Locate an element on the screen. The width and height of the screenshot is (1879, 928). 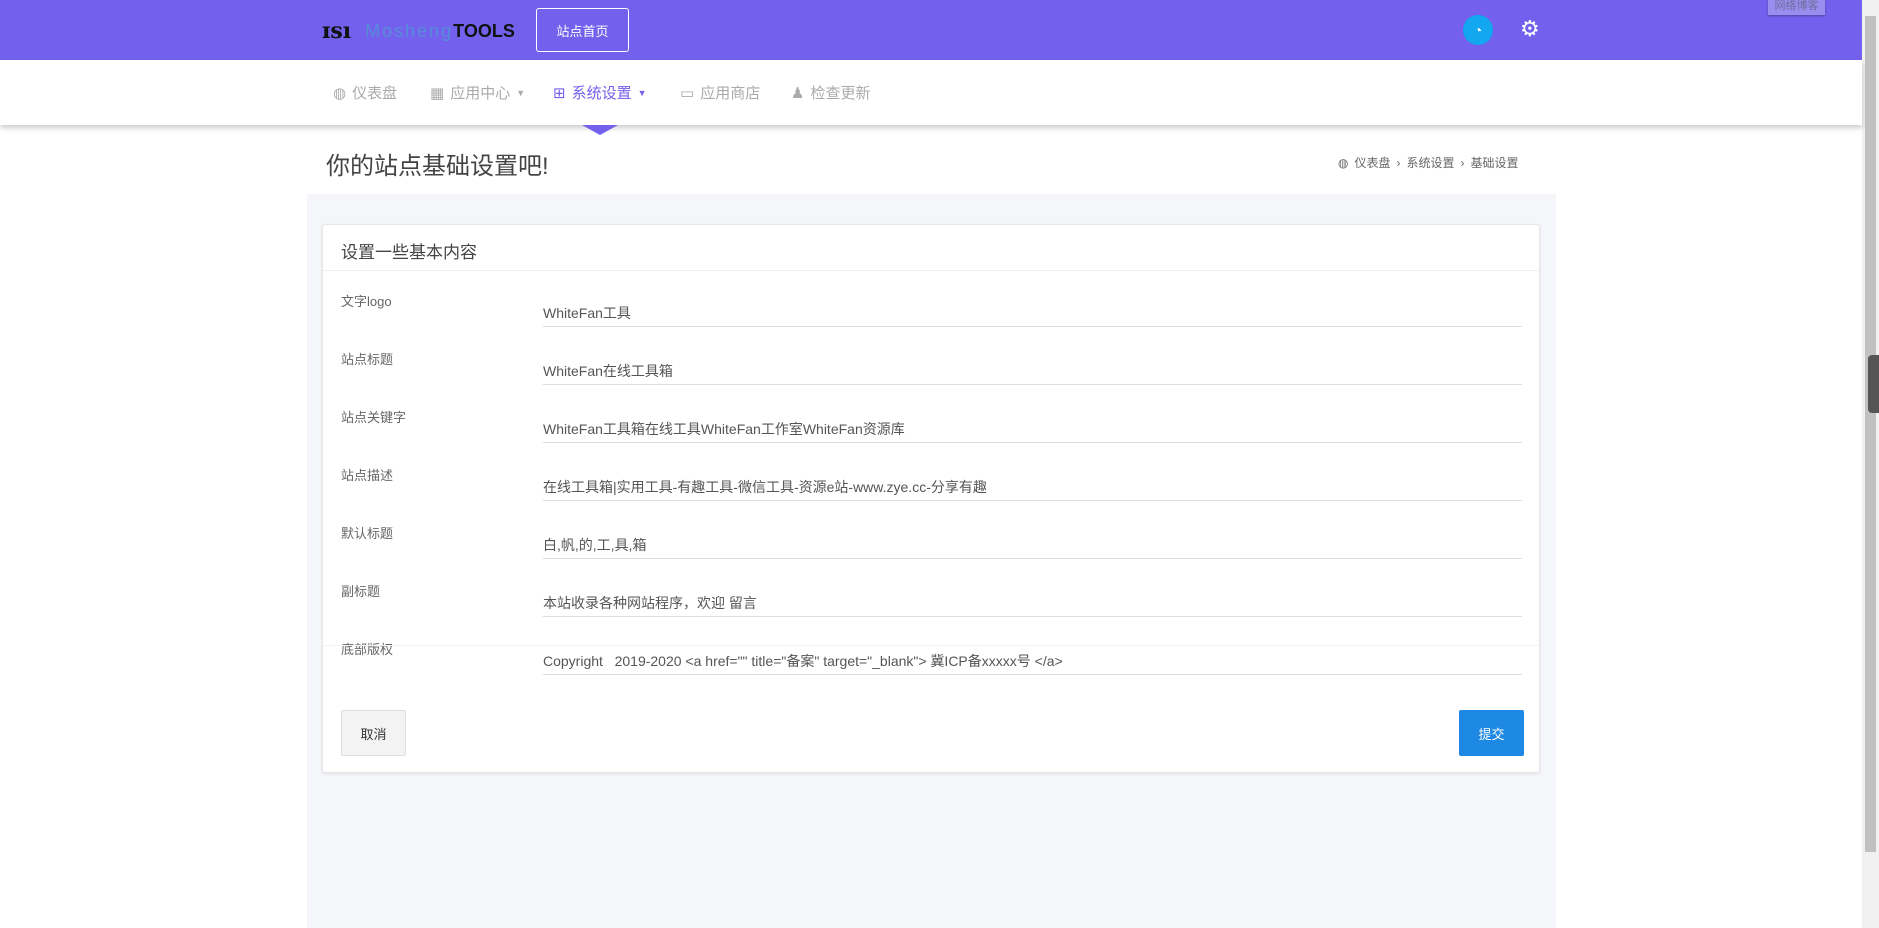
field-subtitle: 副标题 is located at coordinates (931, 610).